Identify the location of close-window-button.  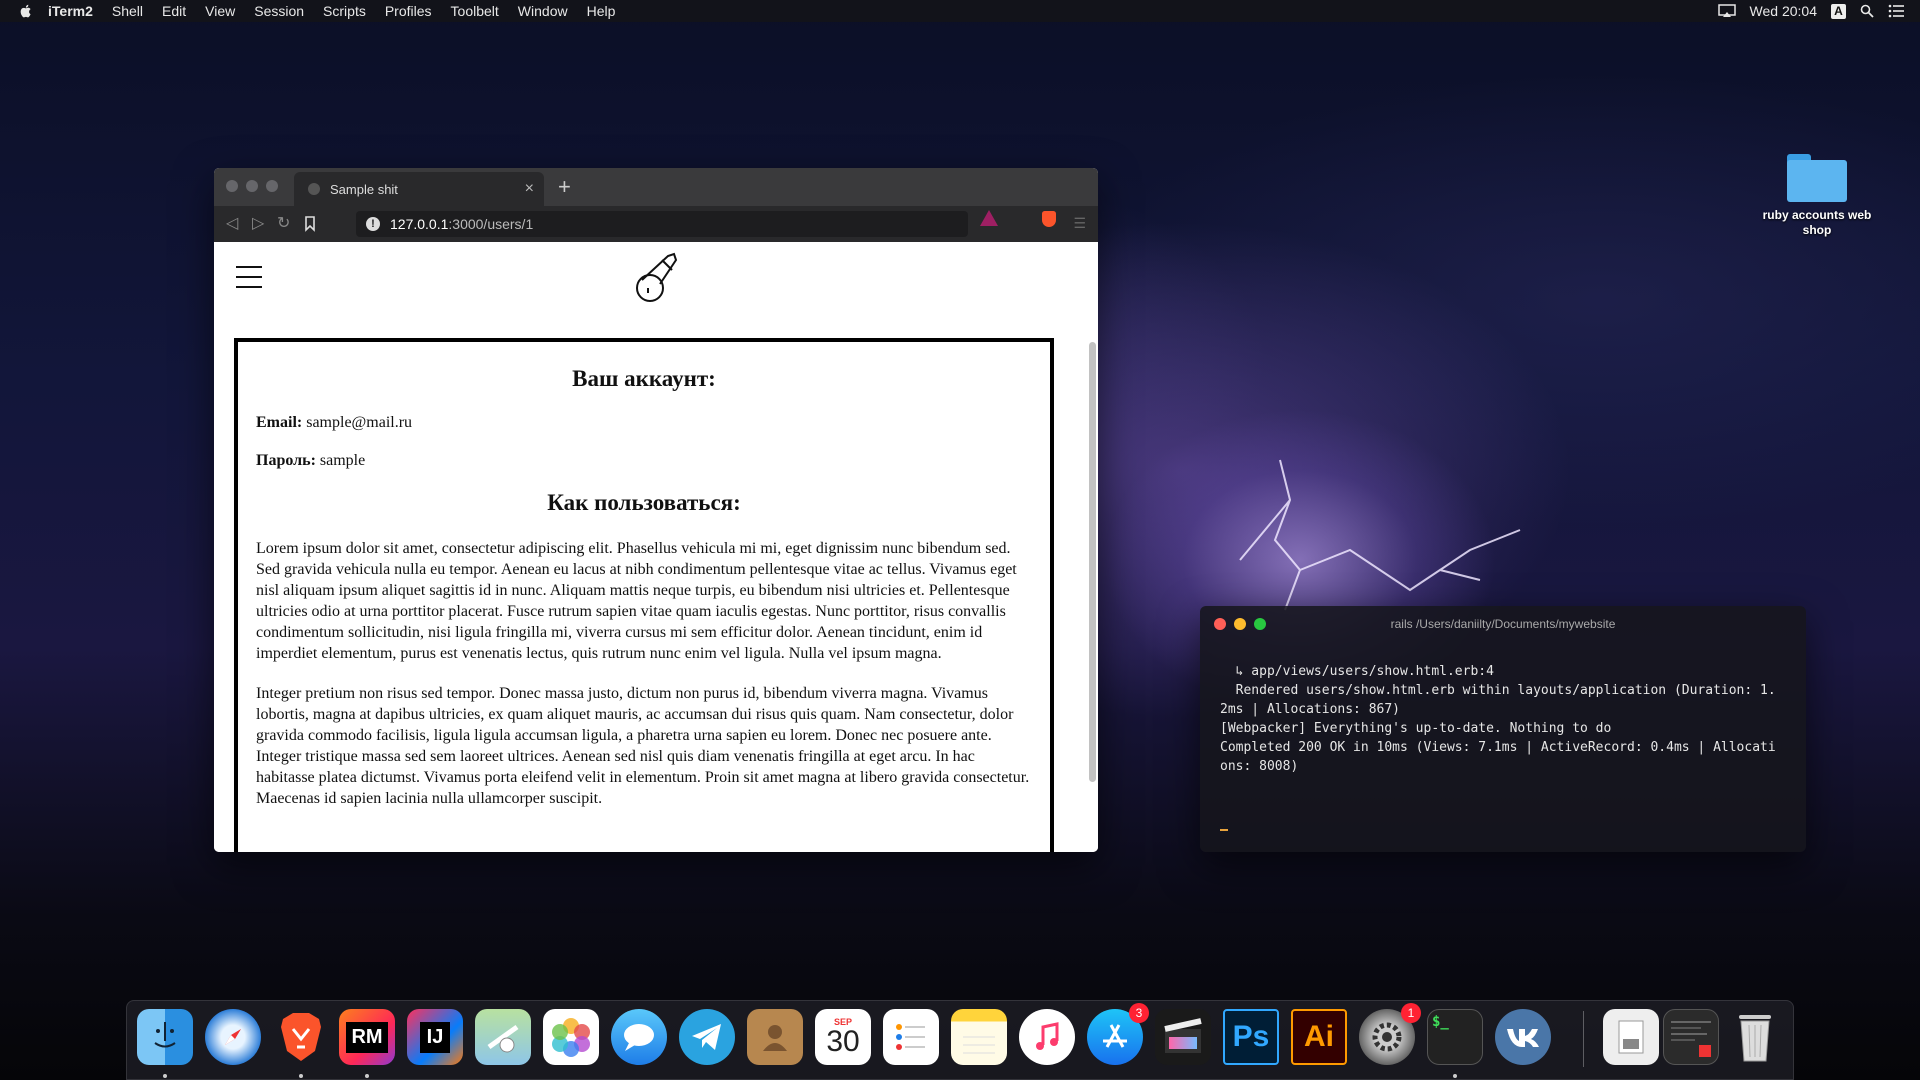
(232, 186).